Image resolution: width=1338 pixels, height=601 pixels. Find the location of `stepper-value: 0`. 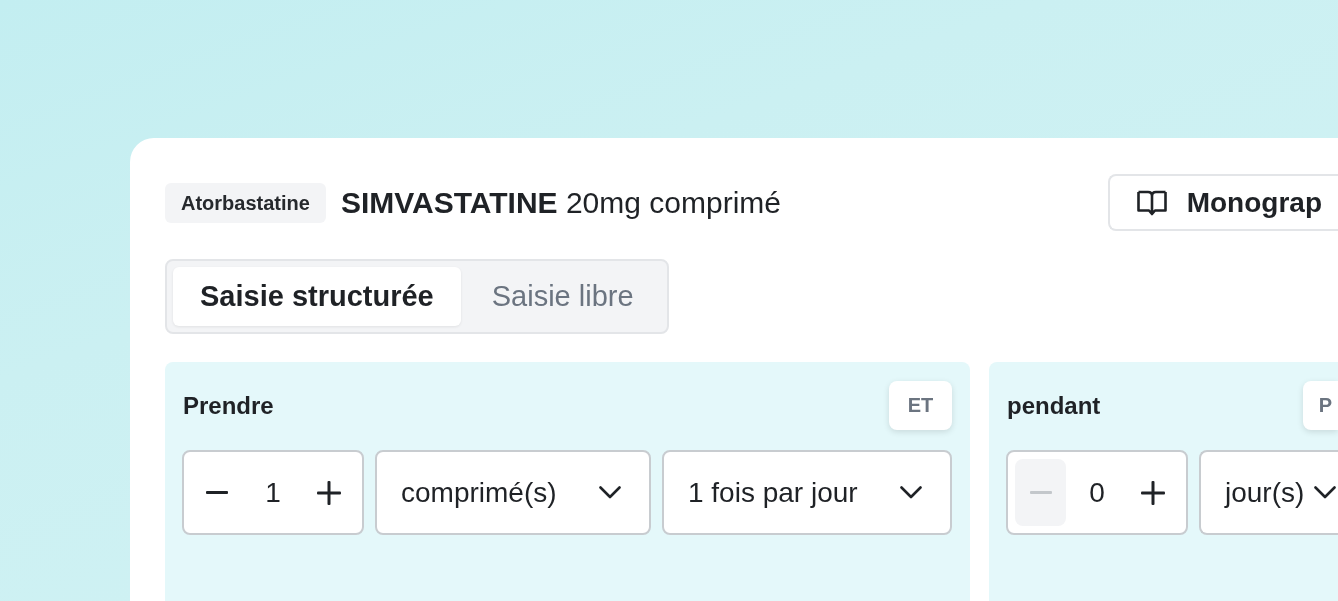

stepper-value: 0 is located at coordinates (1097, 492).